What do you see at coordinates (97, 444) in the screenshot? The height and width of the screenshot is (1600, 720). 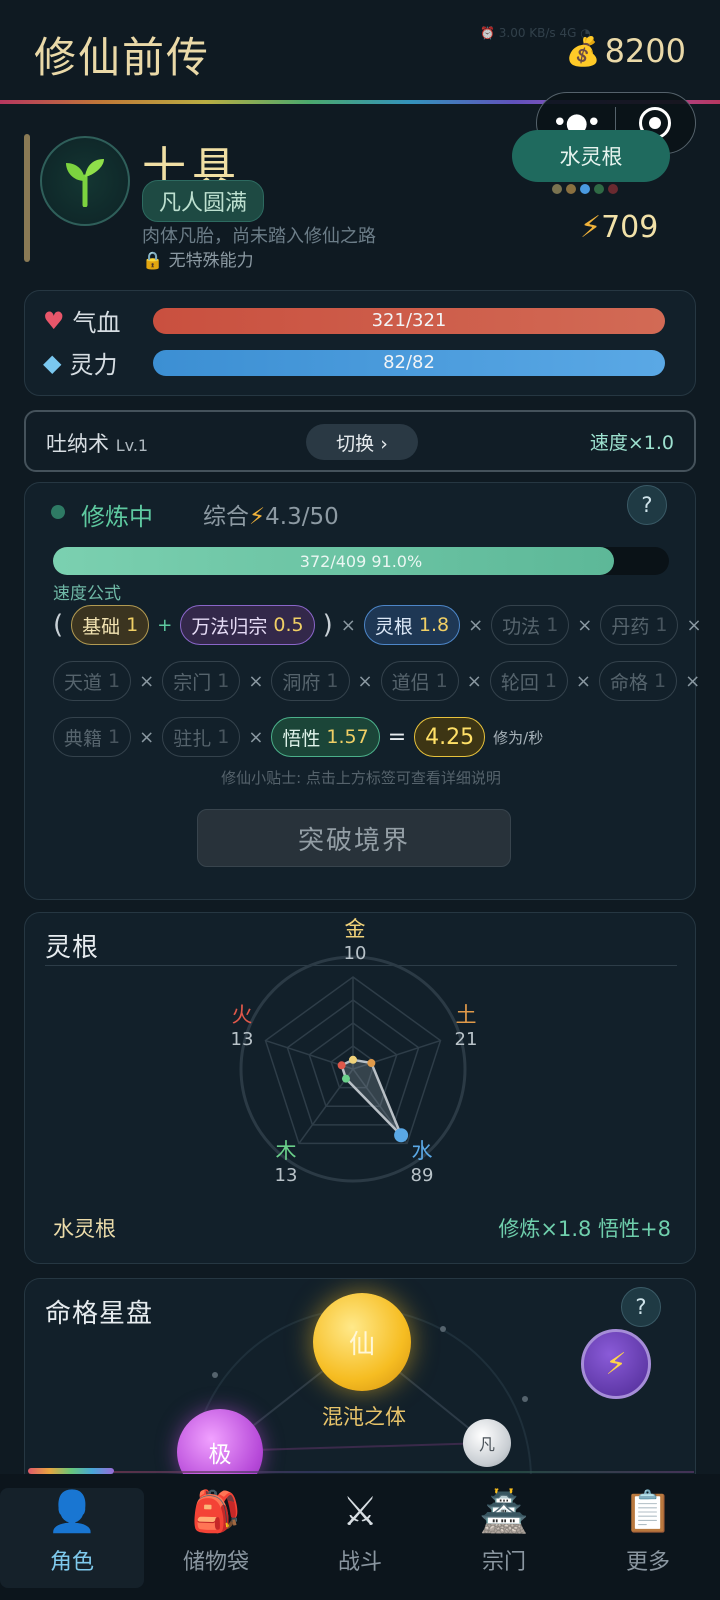 I see `technique-name: 吐纳术 Lv.1` at bounding box center [97, 444].